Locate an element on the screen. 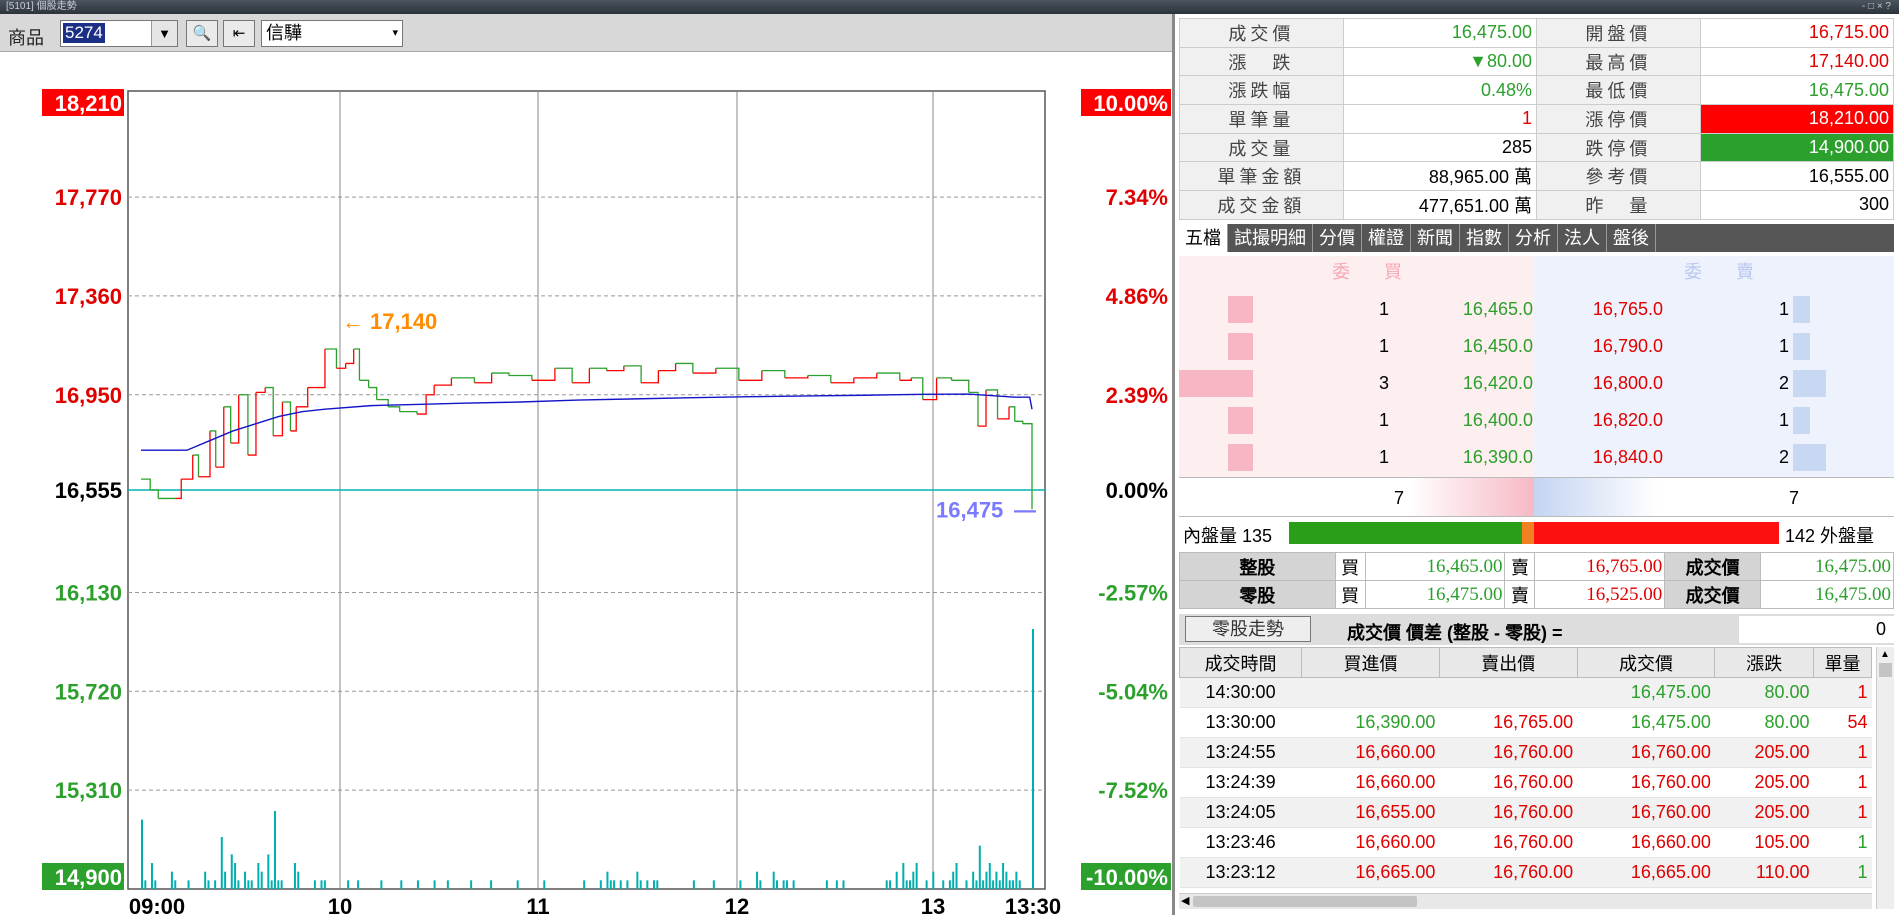 Image resolution: width=1899 pixels, height=915 pixels. tick-cell: 16,660.00 is located at coordinates (1370, 842).